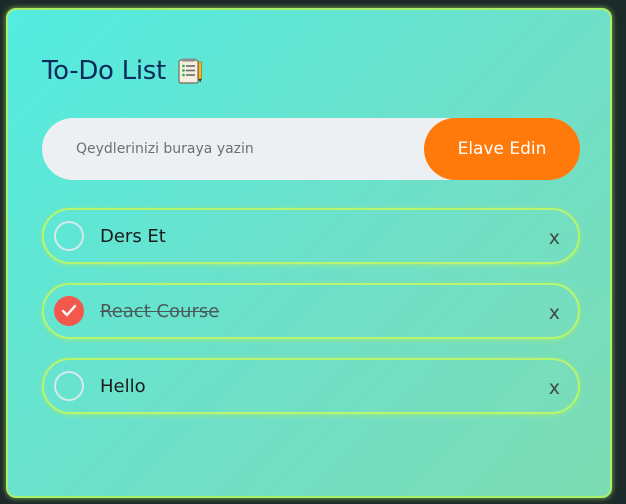 Image resolution: width=626 pixels, height=504 pixels. What do you see at coordinates (311, 386) in the screenshot?
I see `todo-item: Hello x` at bounding box center [311, 386].